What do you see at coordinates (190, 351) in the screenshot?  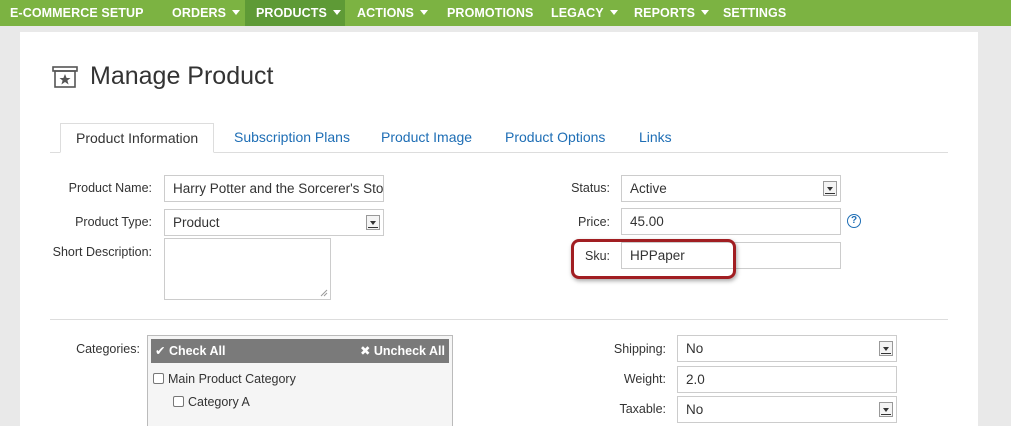 I see `check-all-button: ✔ Check All` at bounding box center [190, 351].